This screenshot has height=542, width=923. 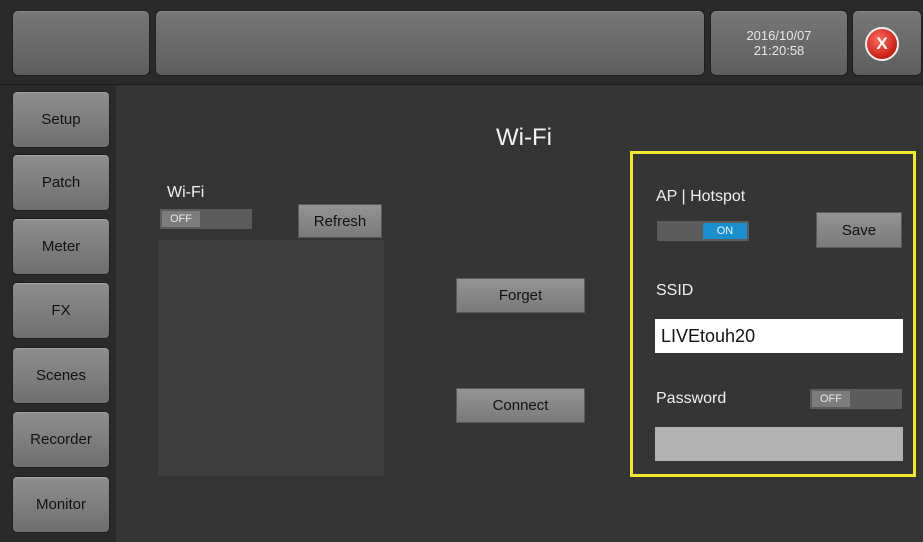 I want to click on sidebar-item-meter: Meter, so click(x=61, y=246).